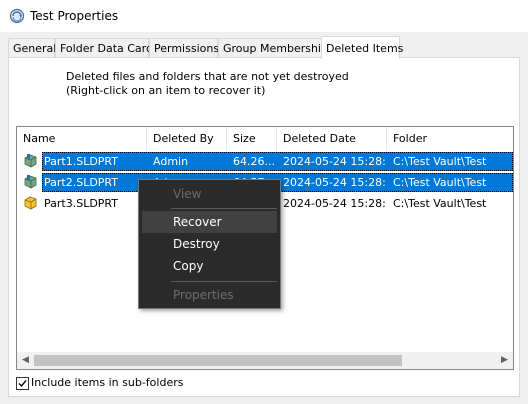 The image size is (528, 404). I want to click on scroll-left-icon: ◀, so click(25, 360).